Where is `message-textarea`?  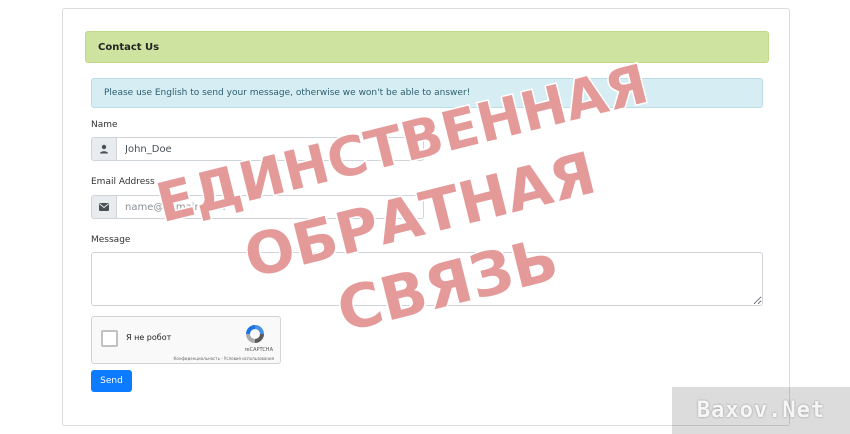
message-textarea is located at coordinates (427, 279).